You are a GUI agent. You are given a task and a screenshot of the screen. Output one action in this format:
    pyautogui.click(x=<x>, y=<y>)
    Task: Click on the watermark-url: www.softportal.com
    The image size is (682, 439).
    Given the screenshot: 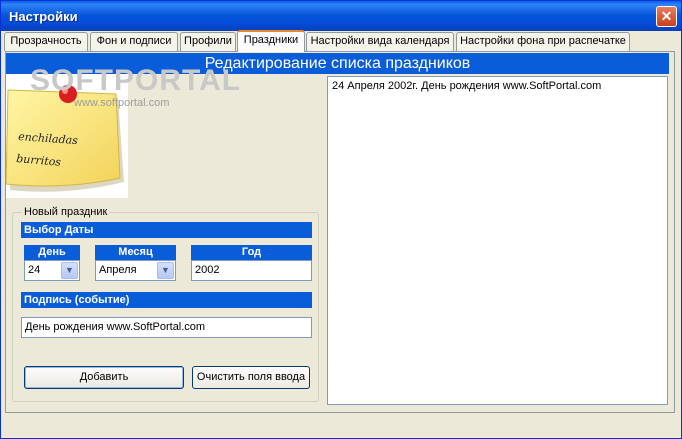 What is the action you would take?
    pyautogui.click(x=122, y=103)
    